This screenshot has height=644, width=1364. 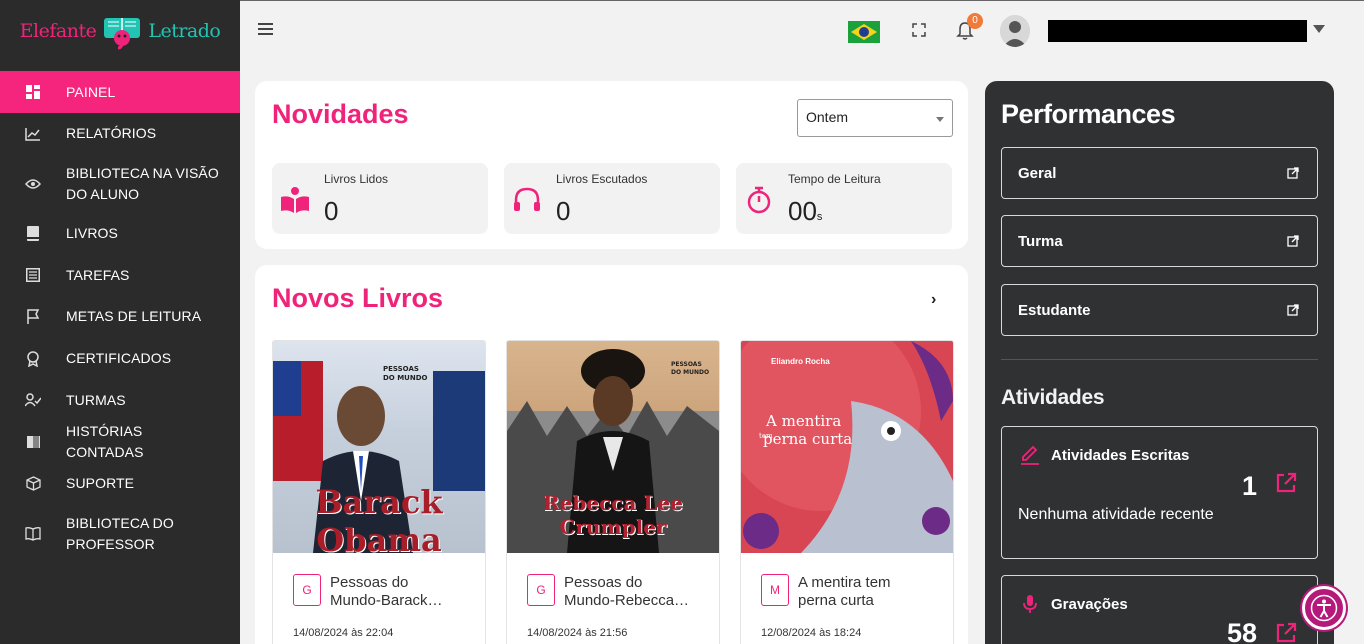 I want to click on gravacoes-label: Gravações, so click(x=1089, y=604).